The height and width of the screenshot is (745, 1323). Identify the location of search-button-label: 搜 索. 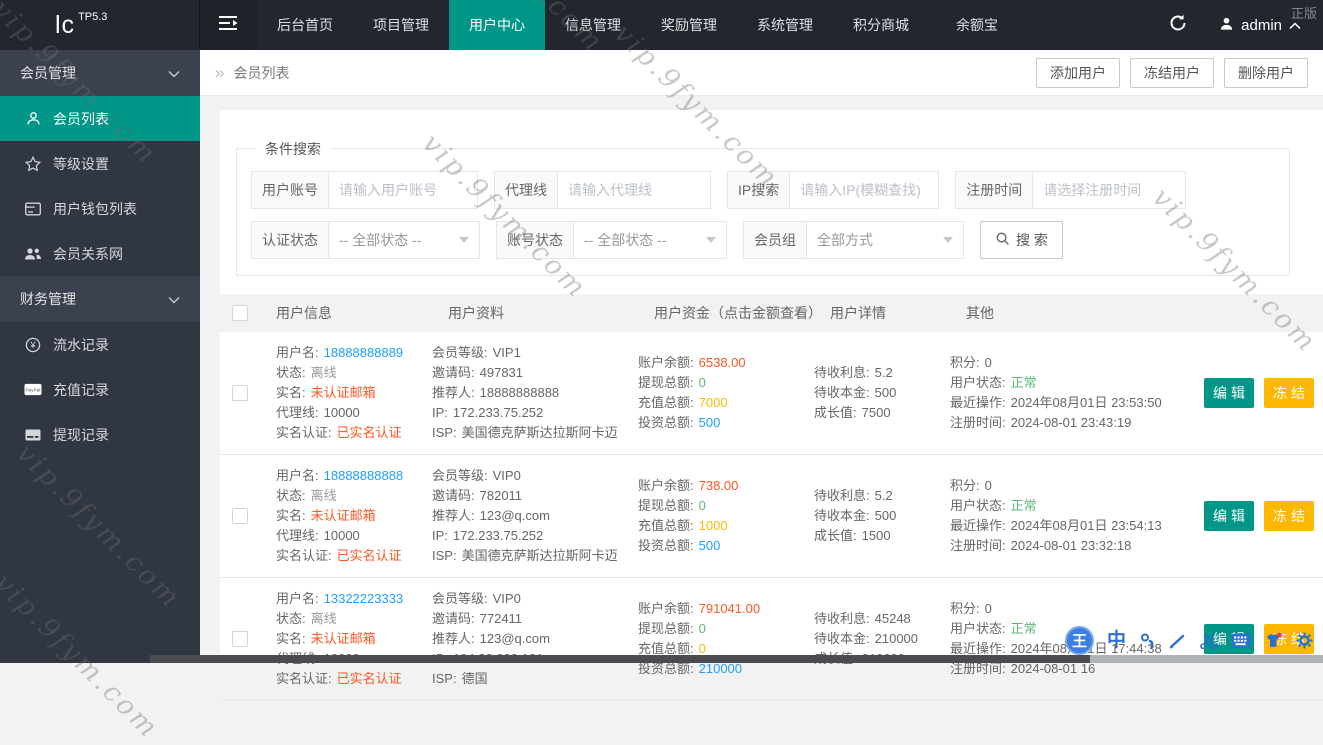
(1032, 240).